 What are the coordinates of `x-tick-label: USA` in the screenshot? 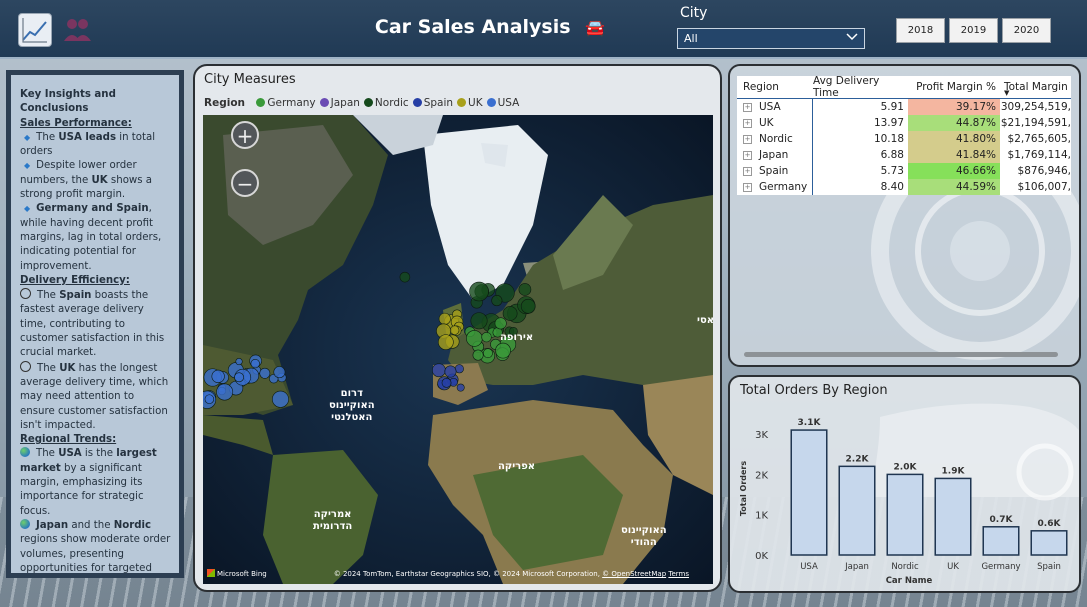 It's located at (809, 567).